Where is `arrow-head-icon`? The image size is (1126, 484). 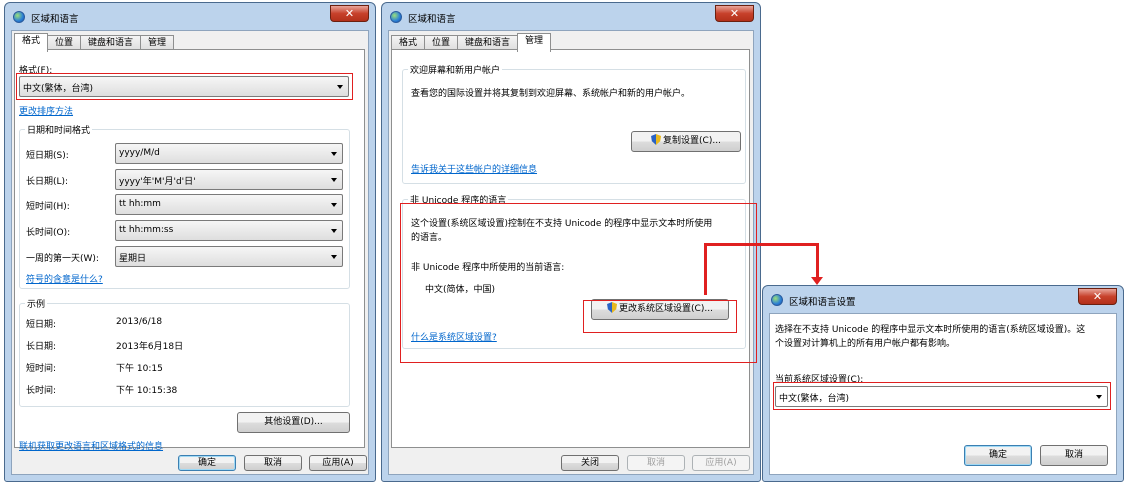
arrow-head-icon is located at coordinates (817, 281).